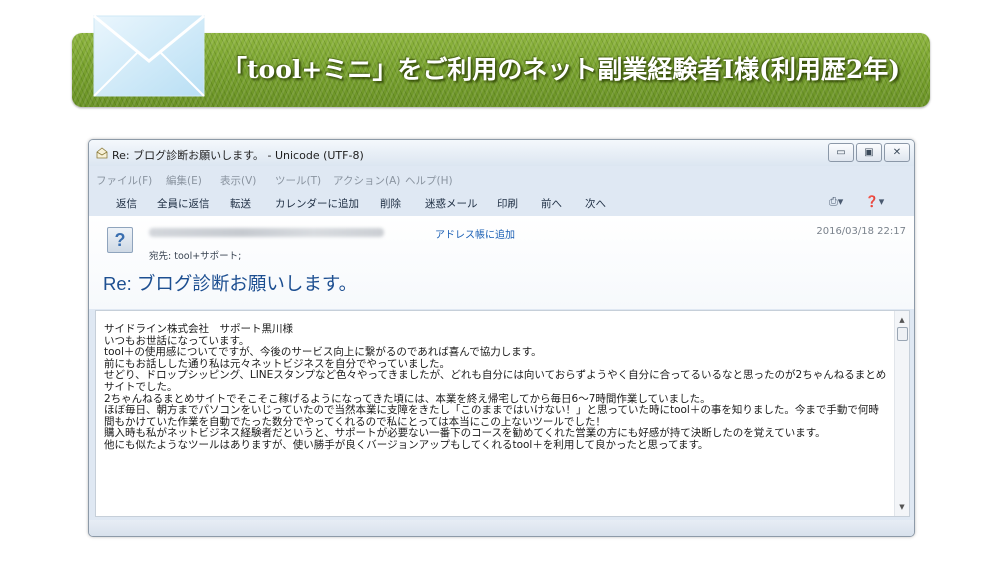 The width and height of the screenshot is (999, 585). I want to click on next-button: 次へ, so click(595, 203).